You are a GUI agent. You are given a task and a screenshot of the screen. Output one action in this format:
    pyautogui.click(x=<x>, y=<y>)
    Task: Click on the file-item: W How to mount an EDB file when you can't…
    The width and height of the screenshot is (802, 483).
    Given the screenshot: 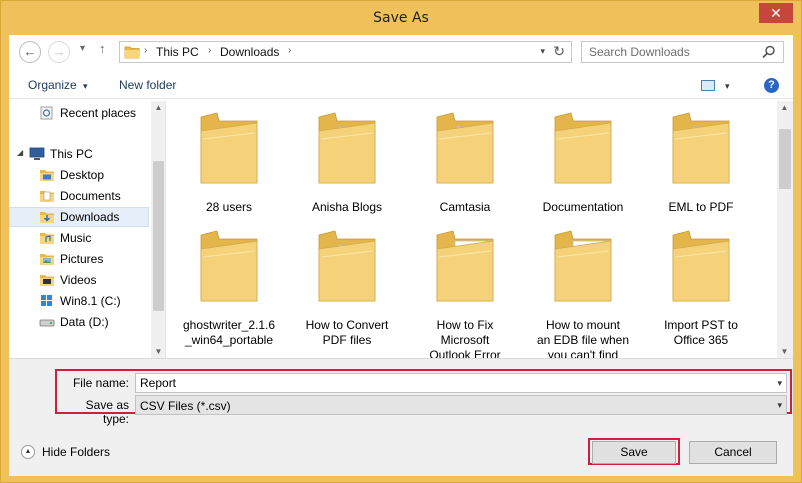 What is the action you would take?
    pyautogui.click(x=583, y=290)
    